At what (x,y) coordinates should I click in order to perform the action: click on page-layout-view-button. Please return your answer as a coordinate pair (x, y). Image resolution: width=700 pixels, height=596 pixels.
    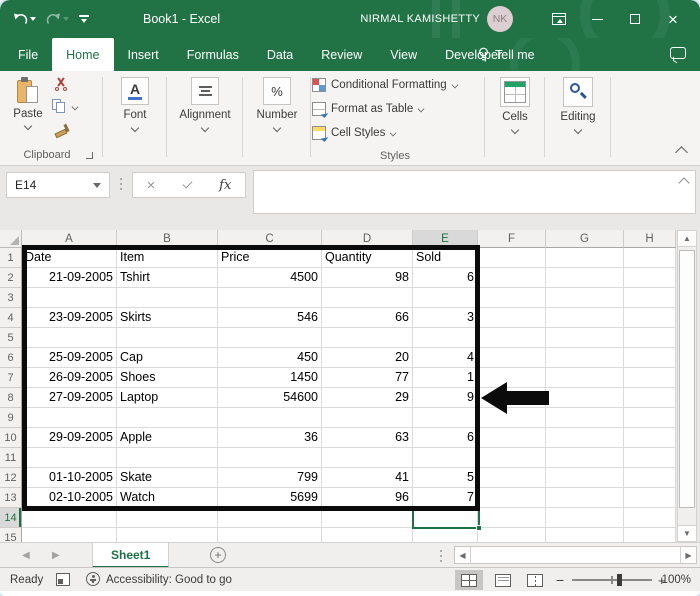
    Looking at the image, I should click on (503, 580).